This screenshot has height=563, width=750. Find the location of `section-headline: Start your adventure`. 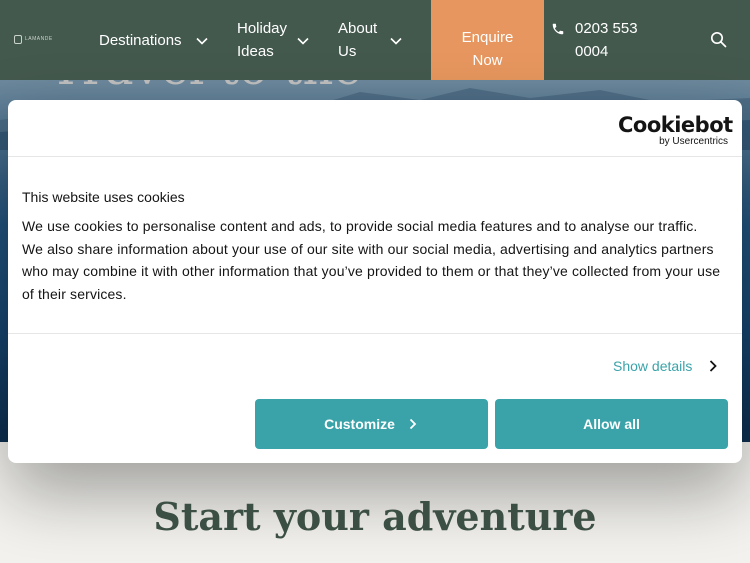

section-headline: Start your adventure is located at coordinates (375, 516).